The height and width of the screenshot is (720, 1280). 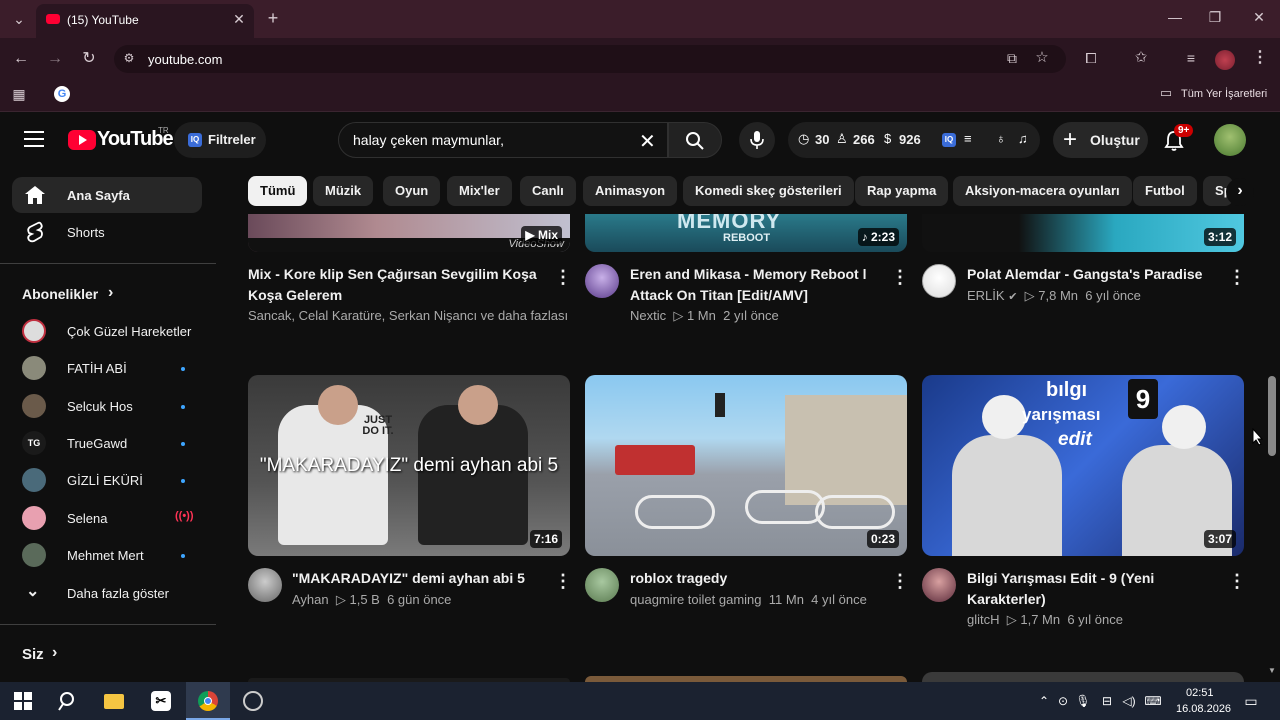 What do you see at coordinates (114, 701) in the screenshot?
I see `file-explorer-icon` at bounding box center [114, 701].